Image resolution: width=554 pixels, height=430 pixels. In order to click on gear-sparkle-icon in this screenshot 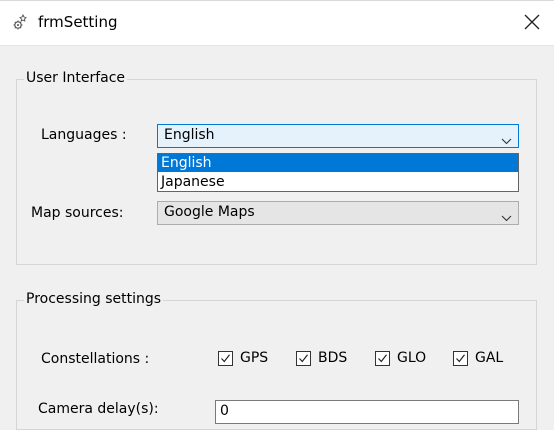, I will do `click(21, 22)`.